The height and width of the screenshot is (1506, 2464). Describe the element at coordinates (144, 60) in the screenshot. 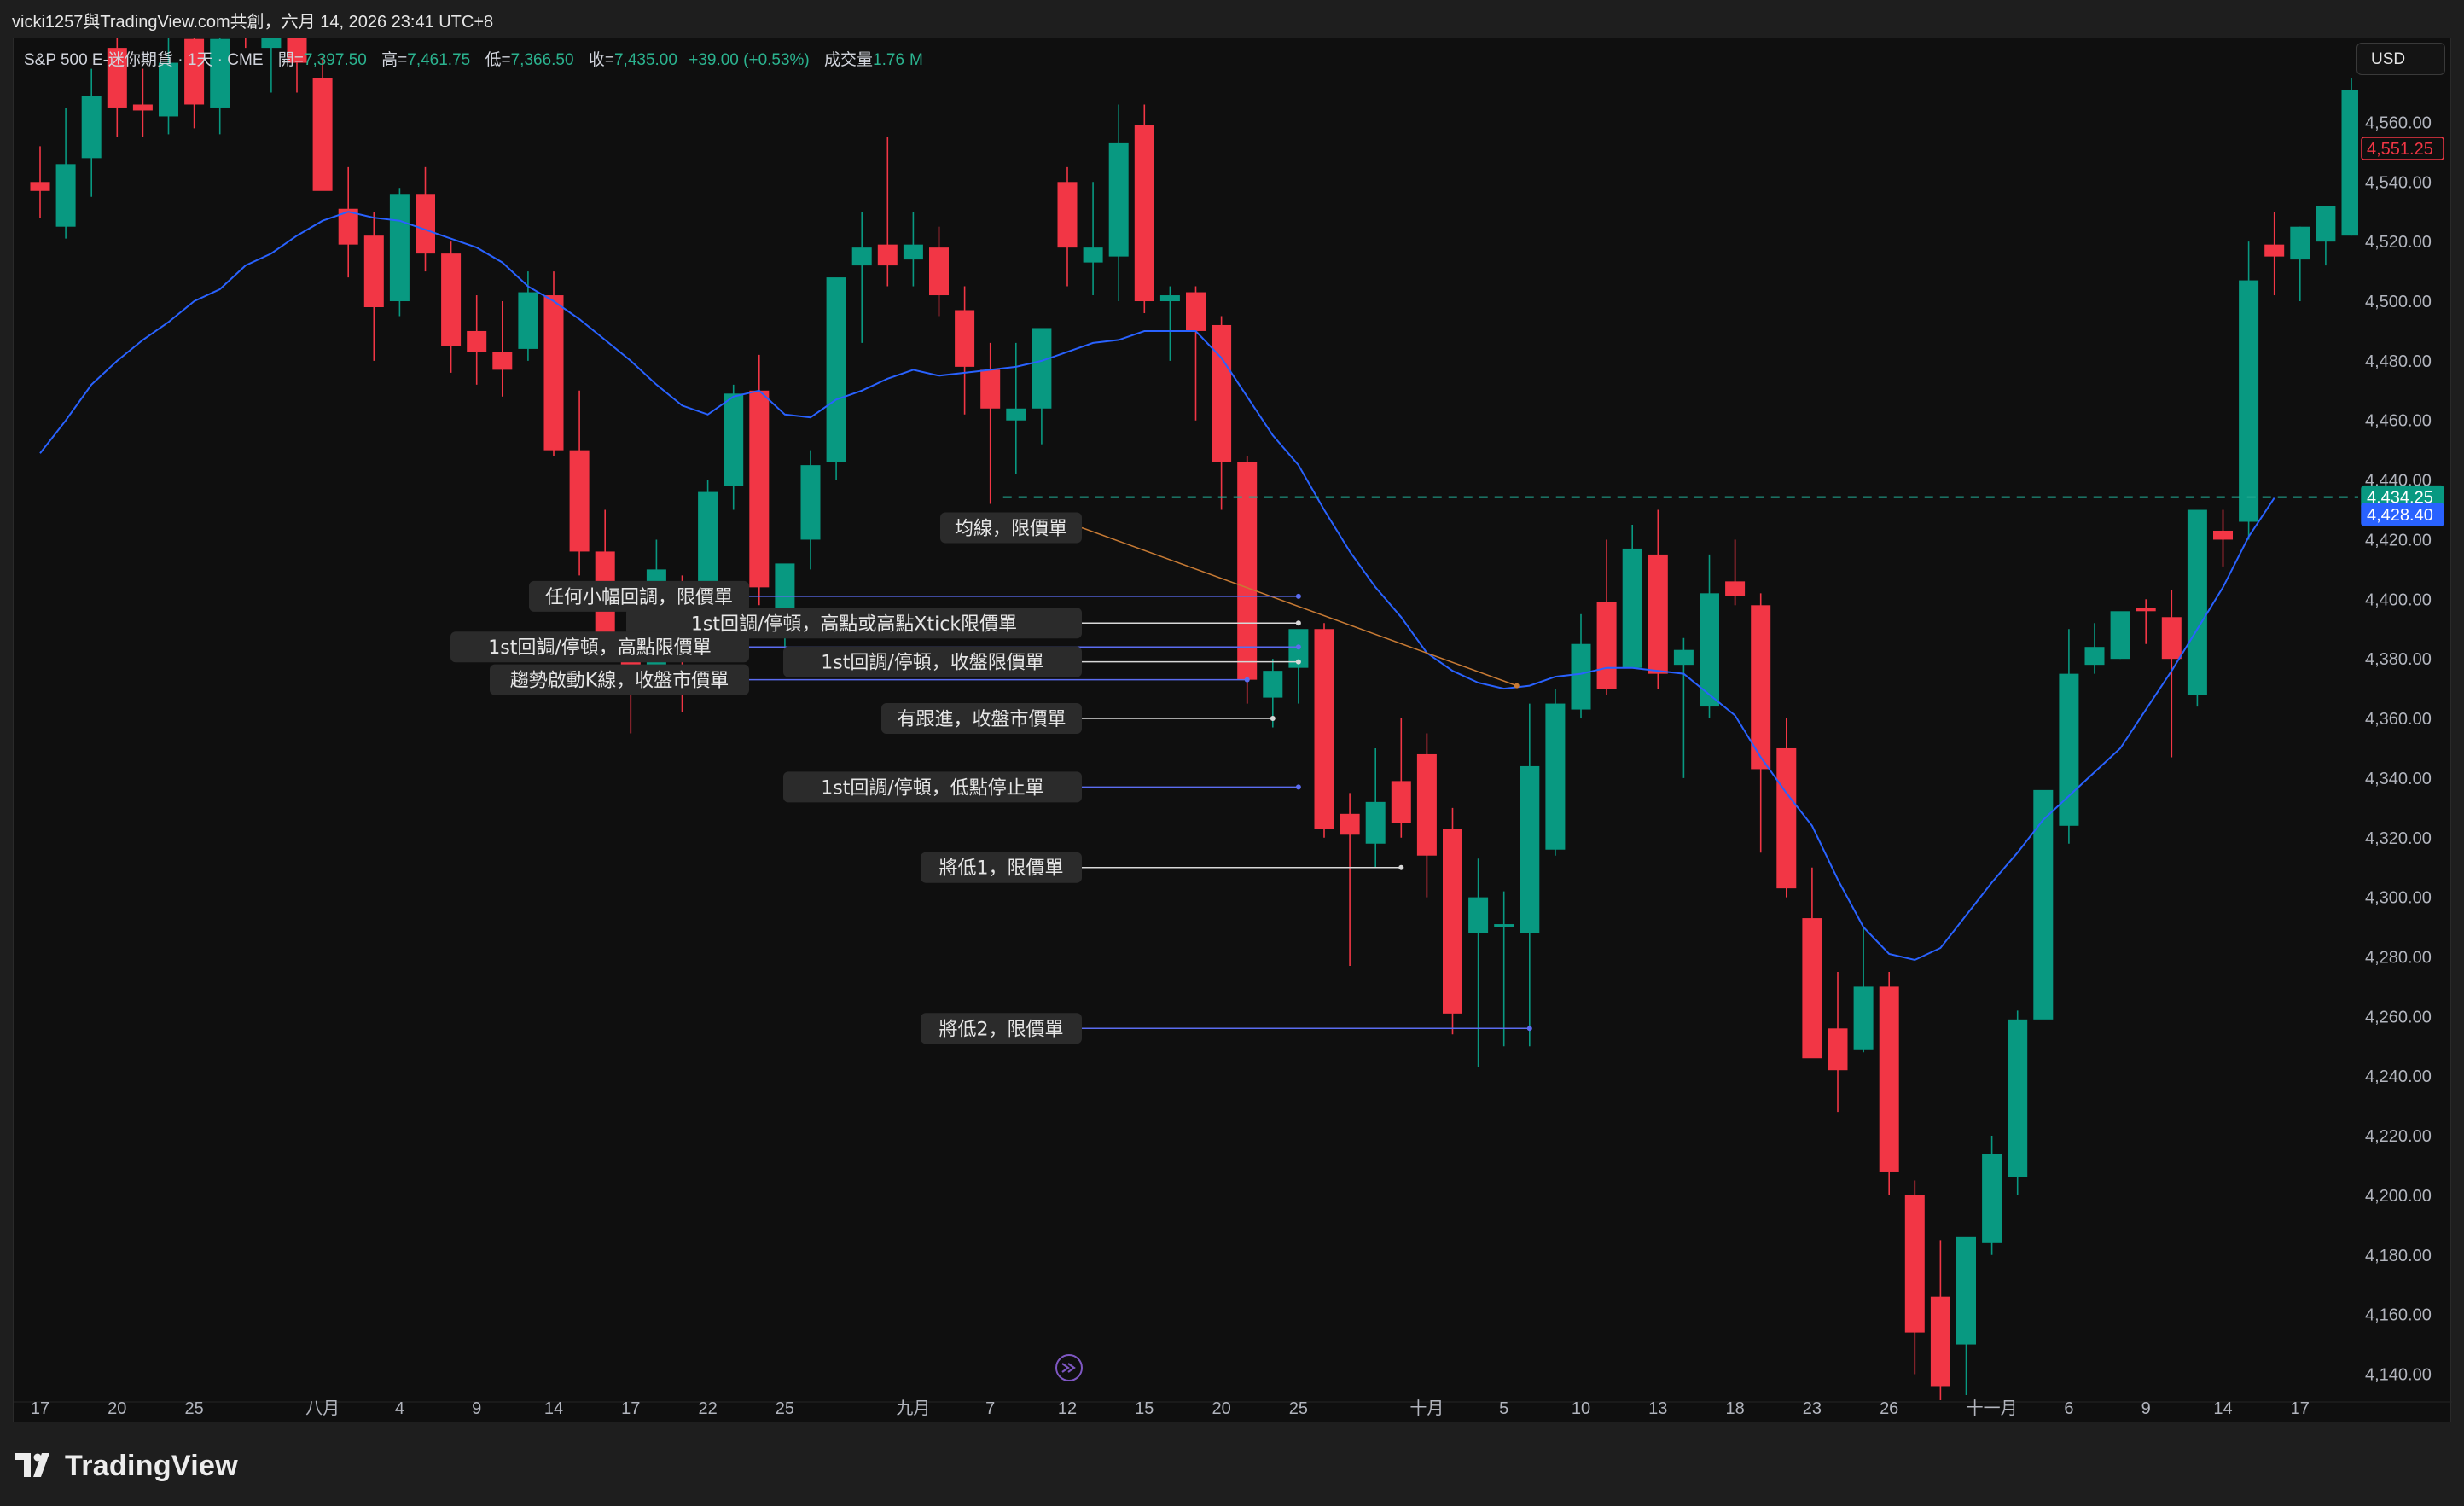

I see `legend-symbol: S&P 500 E-迷你期貨 · 1天 · CME` at that location.